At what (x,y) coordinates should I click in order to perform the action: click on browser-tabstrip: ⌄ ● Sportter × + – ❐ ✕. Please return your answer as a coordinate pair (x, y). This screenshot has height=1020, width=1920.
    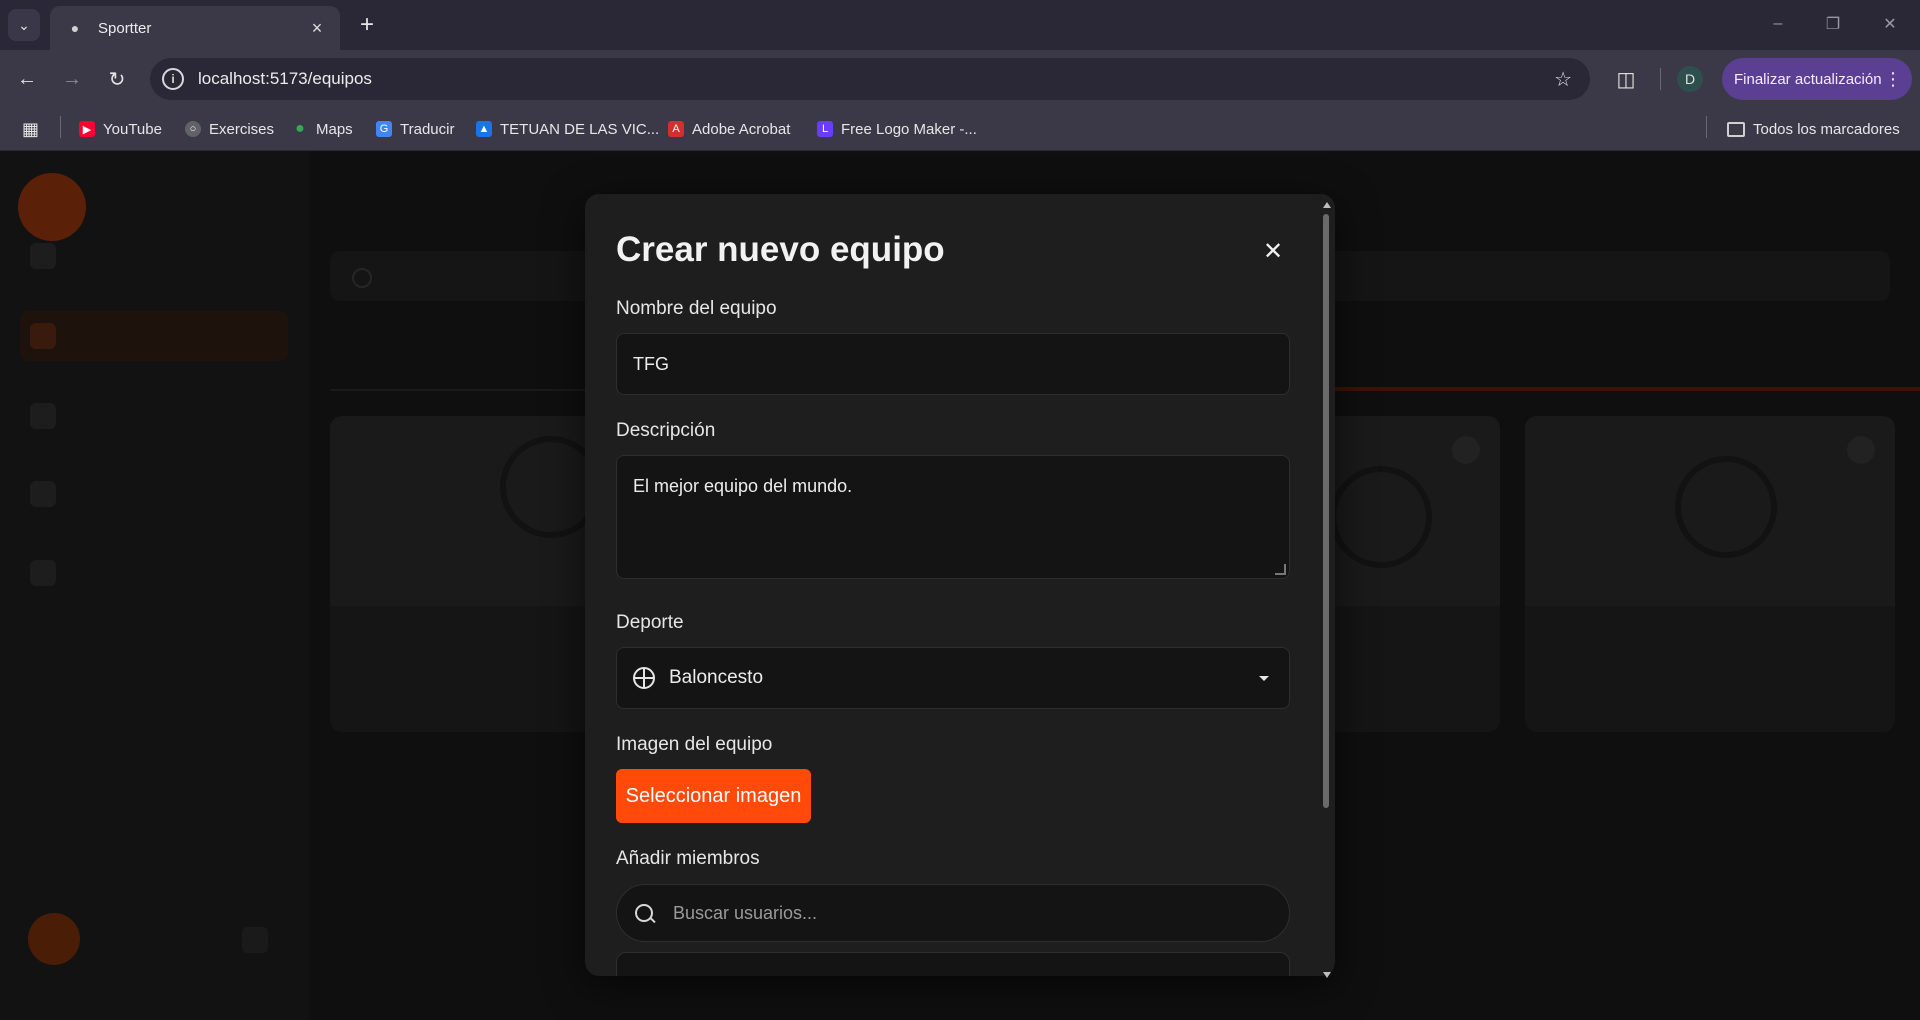
    Looking at the image, I should click on (960, 25).